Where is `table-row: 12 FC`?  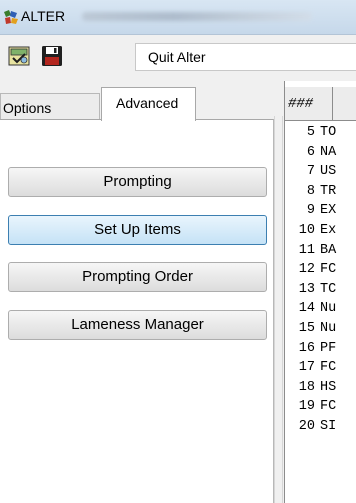 table-row: 12 FC is located at coordinates (320, 270).